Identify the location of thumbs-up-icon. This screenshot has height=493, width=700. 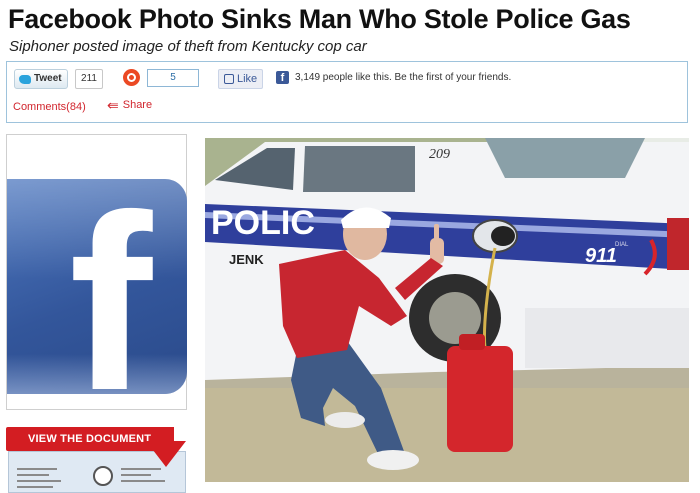
(229, 79).